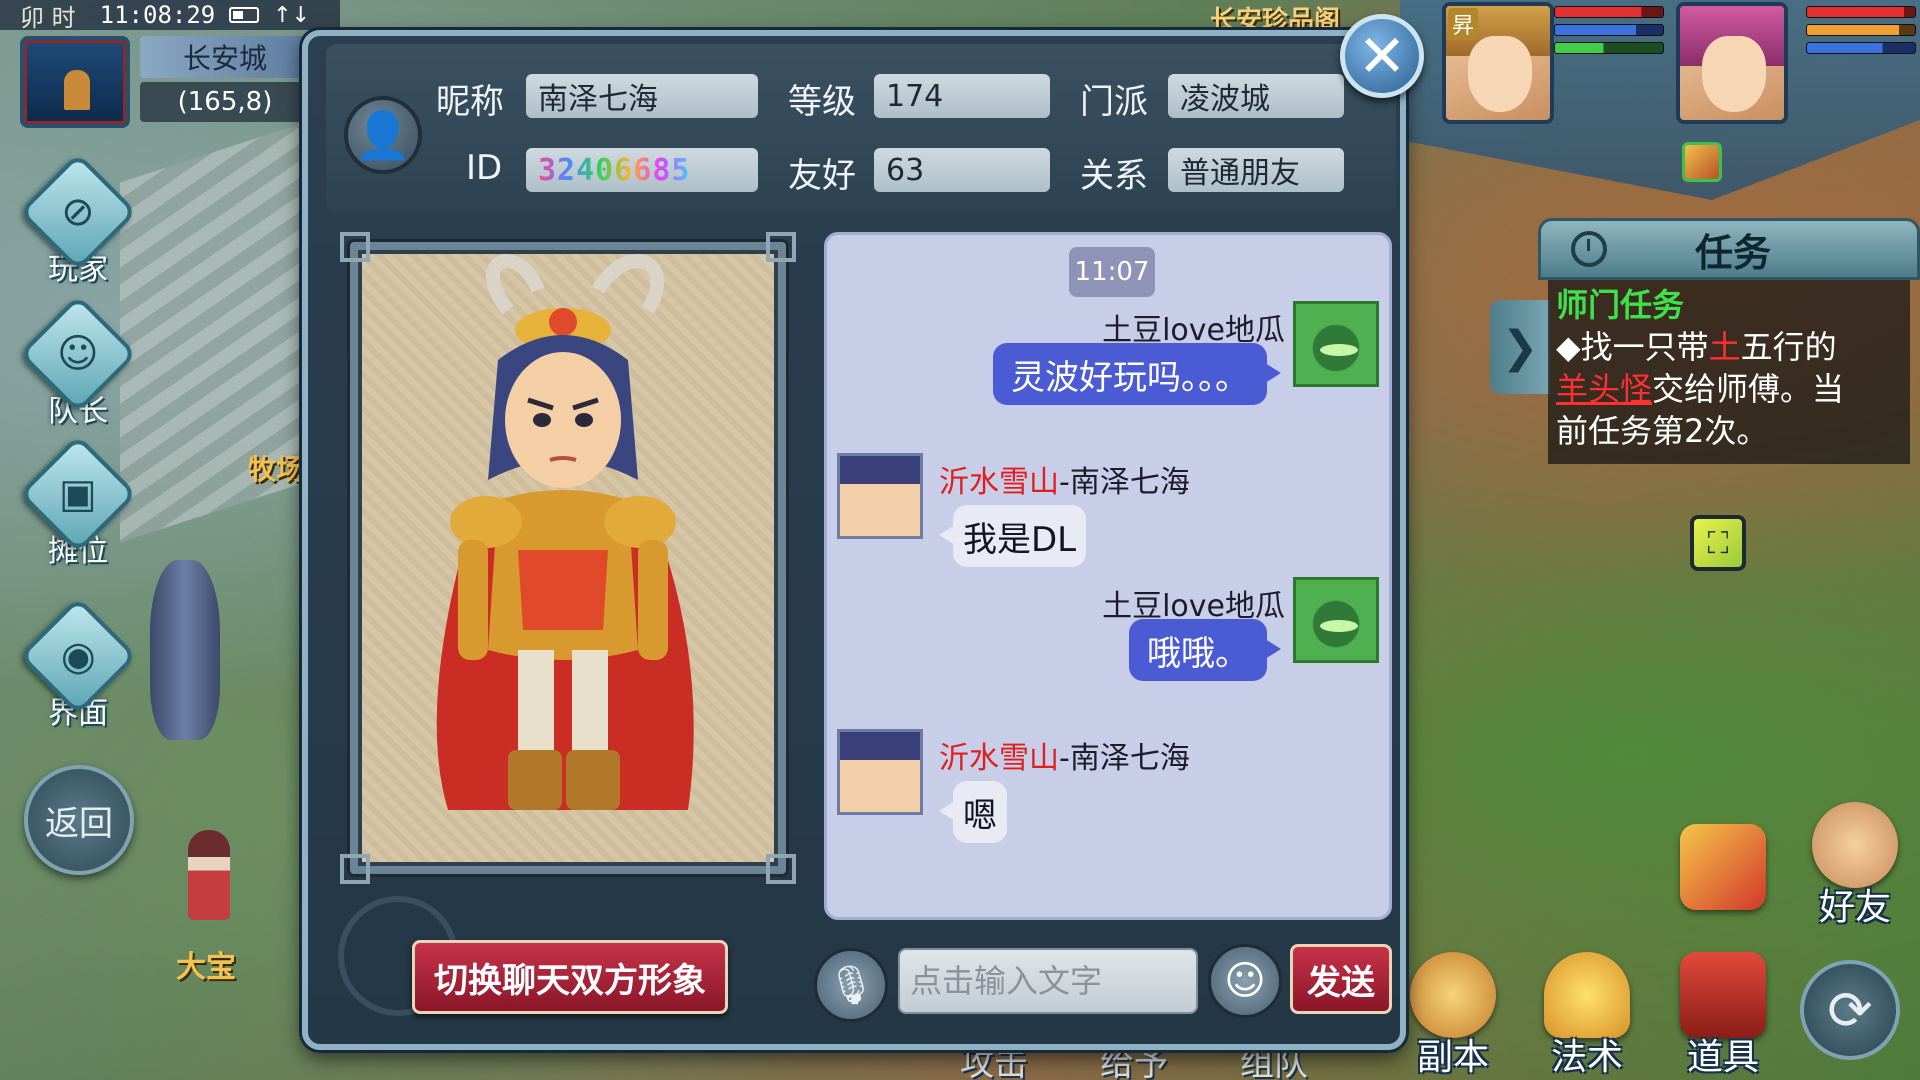  I want to click on quest-details: 师门任务 ◆找一只带土五行的 羊头怪交给师傅。当 前任务第2次。, so click(1729, 372).